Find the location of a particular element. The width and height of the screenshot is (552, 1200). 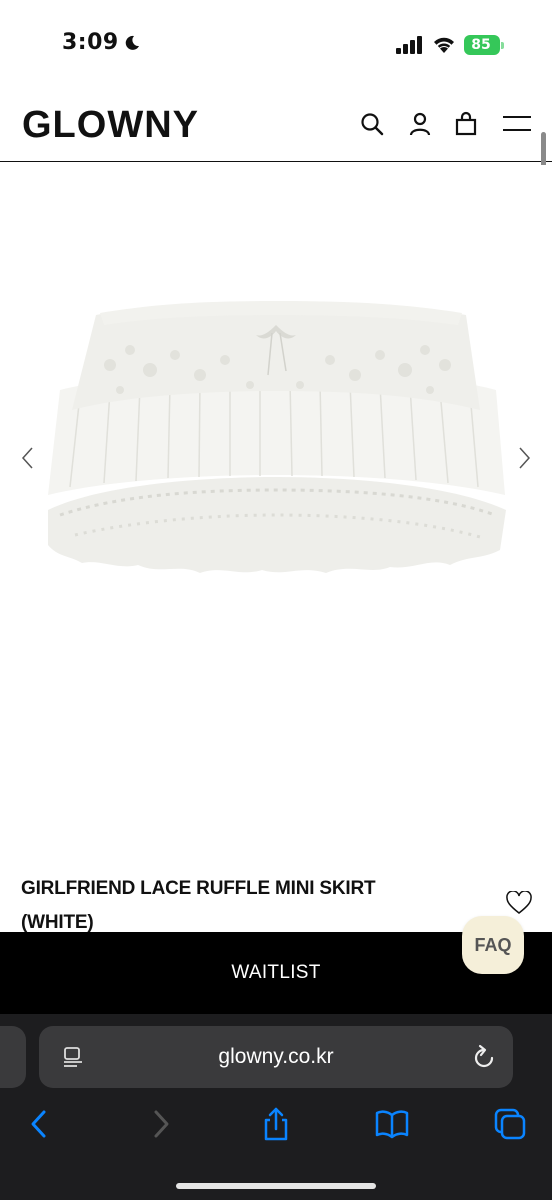

moon-icon is located at coordinates (132, 42).